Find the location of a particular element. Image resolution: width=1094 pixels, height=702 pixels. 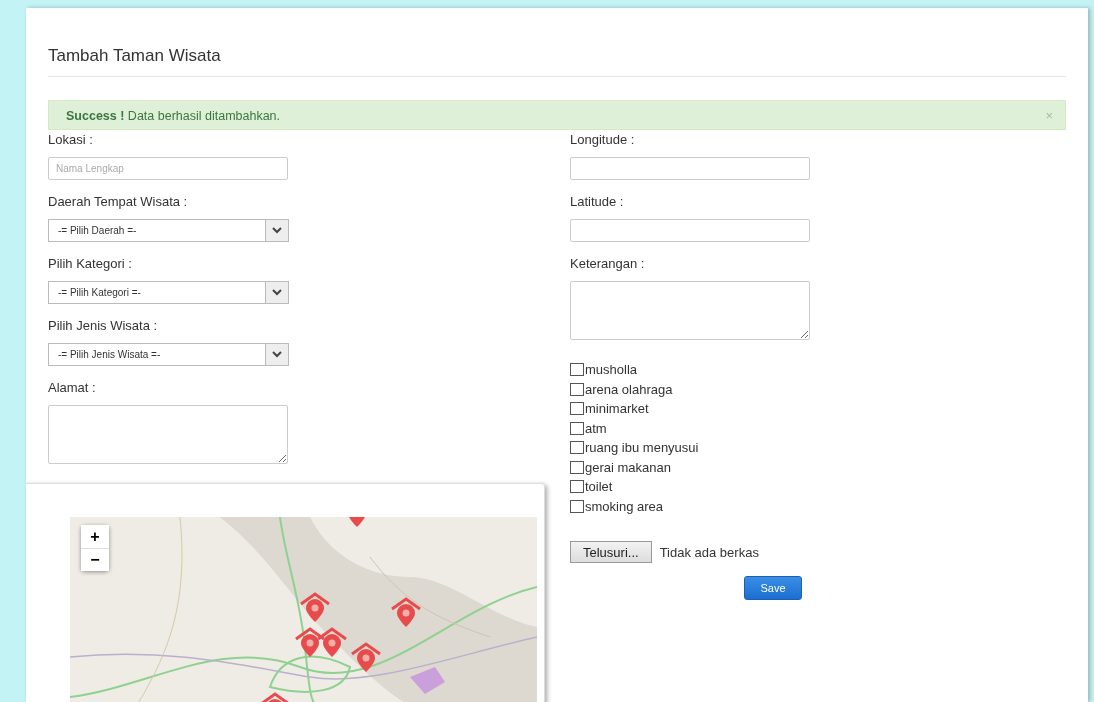

checkbox-label: arena olahraga is located at coordinates (629, 389).